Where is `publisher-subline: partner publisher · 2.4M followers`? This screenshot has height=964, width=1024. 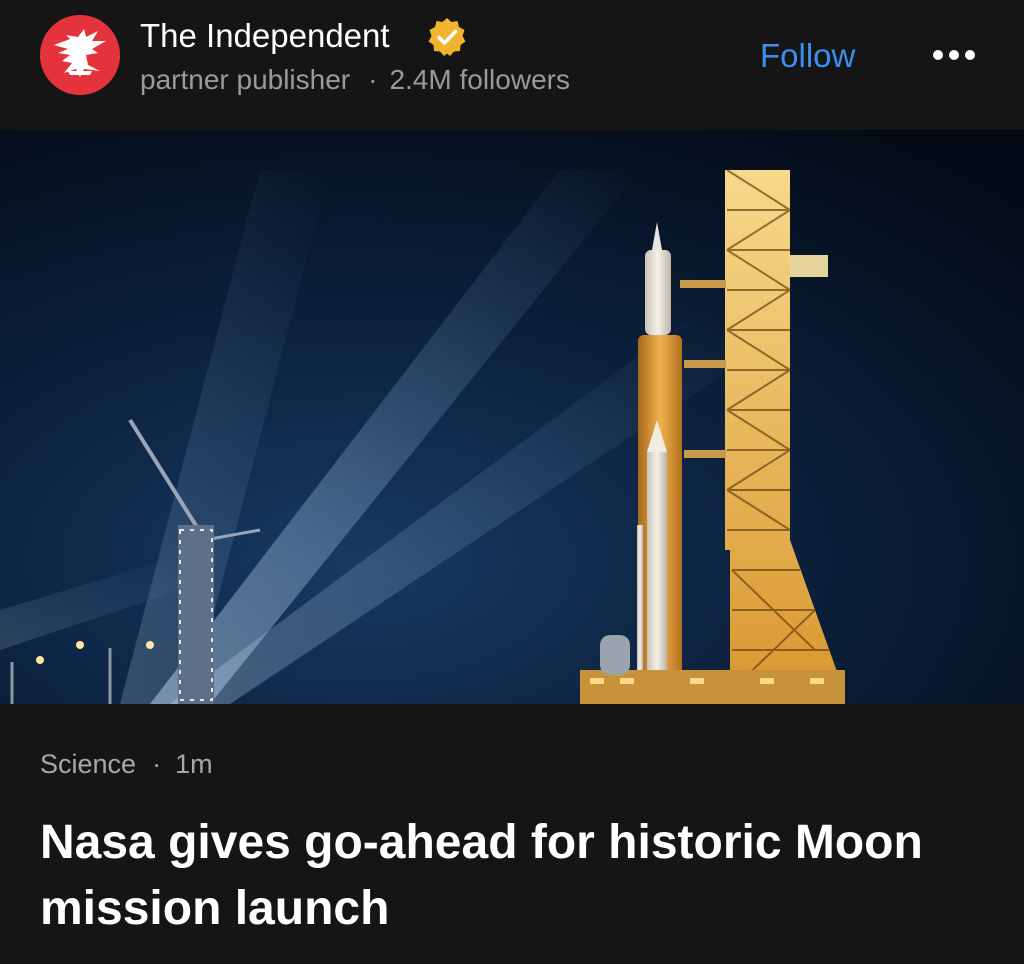
publisher-subline: partner publisher · 2.4M followers is located at coordinates (355, 80).